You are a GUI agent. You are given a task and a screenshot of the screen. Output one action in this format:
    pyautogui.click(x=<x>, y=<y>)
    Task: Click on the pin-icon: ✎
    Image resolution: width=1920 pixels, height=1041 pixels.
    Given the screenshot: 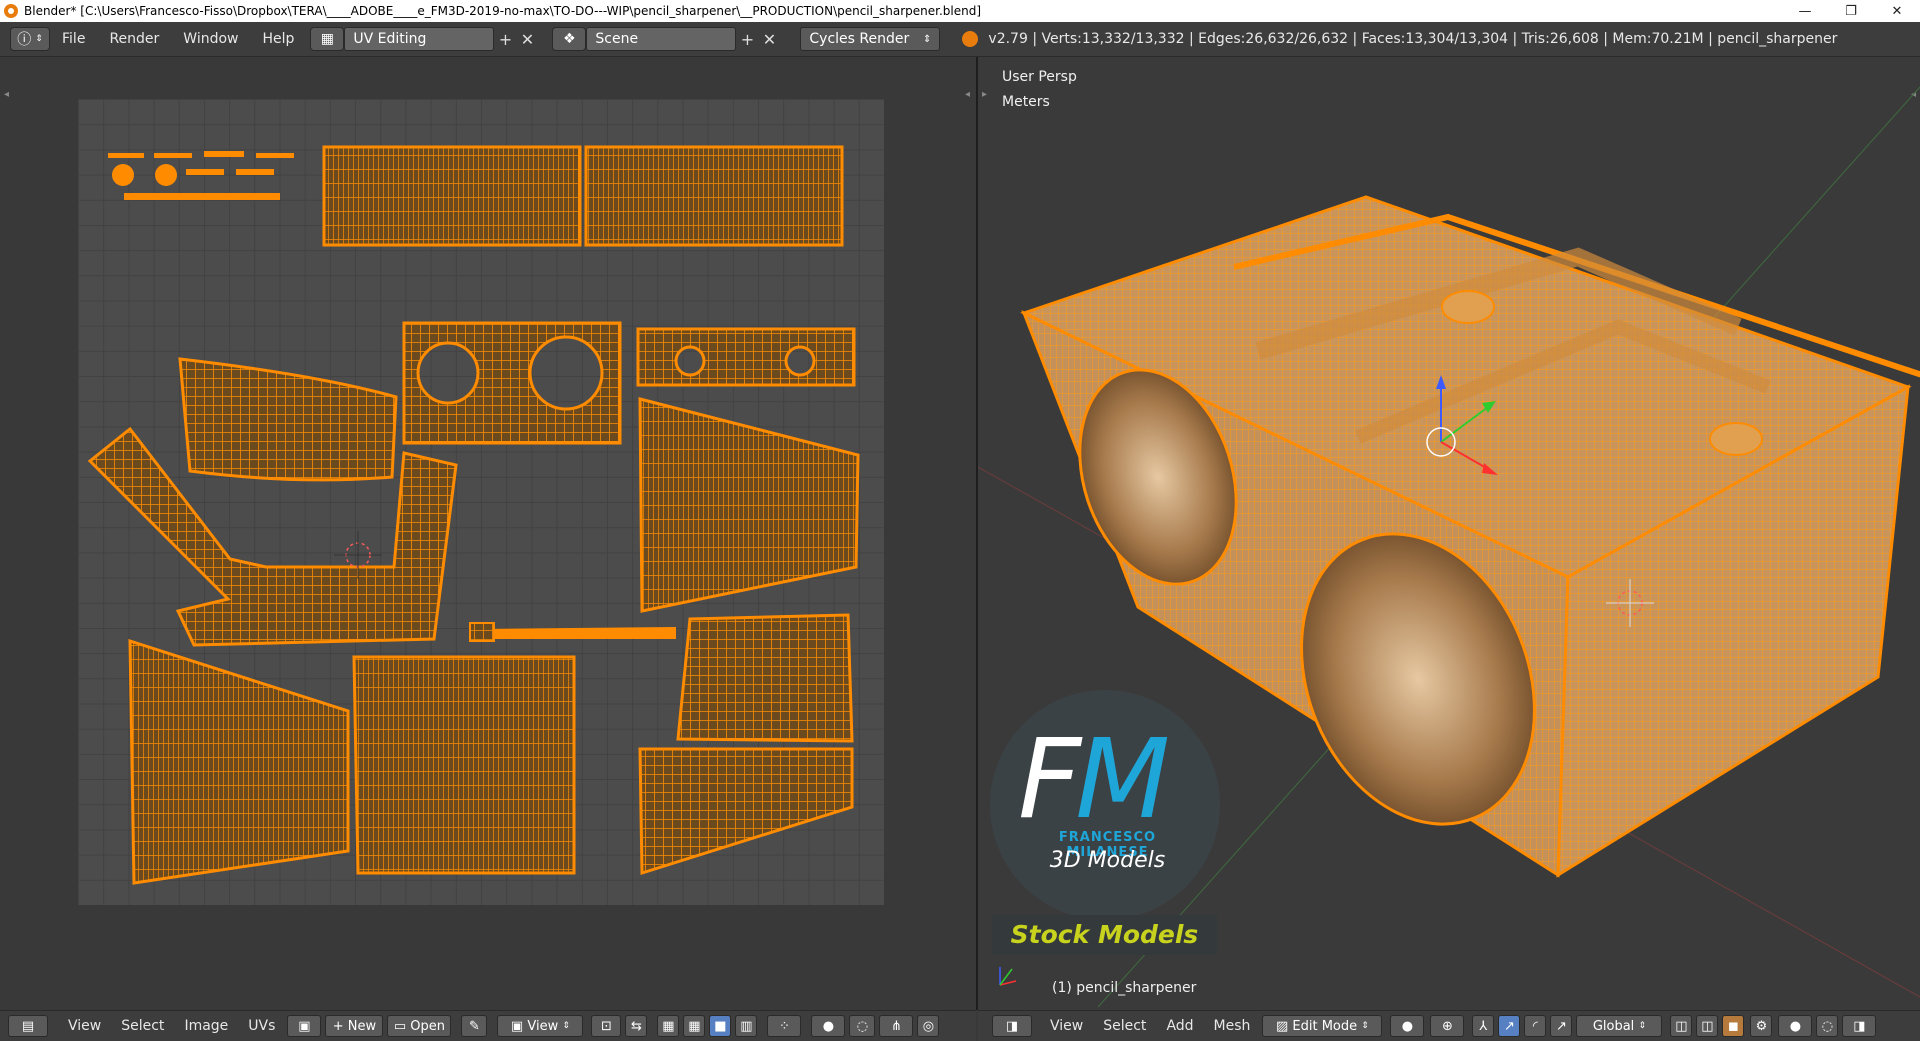 What is the action you would take?
    pyautogui.click(x=474, y=1026)
    